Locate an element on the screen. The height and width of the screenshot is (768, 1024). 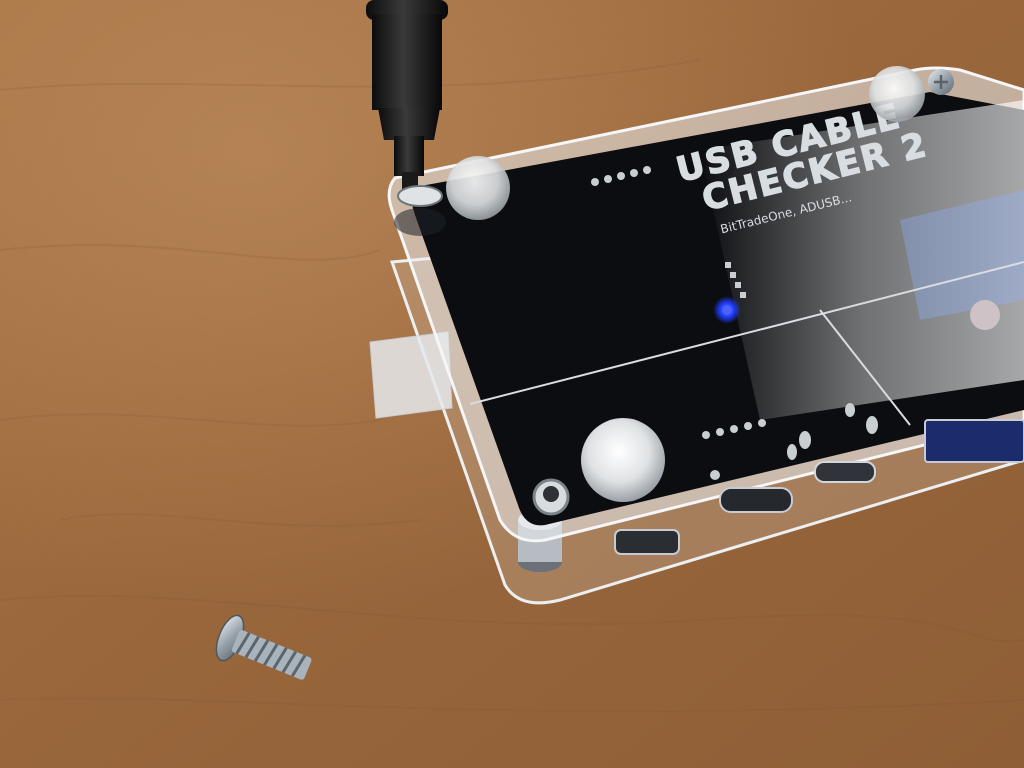
mounting-hole-front-inner is located at coordinates (551, 494).